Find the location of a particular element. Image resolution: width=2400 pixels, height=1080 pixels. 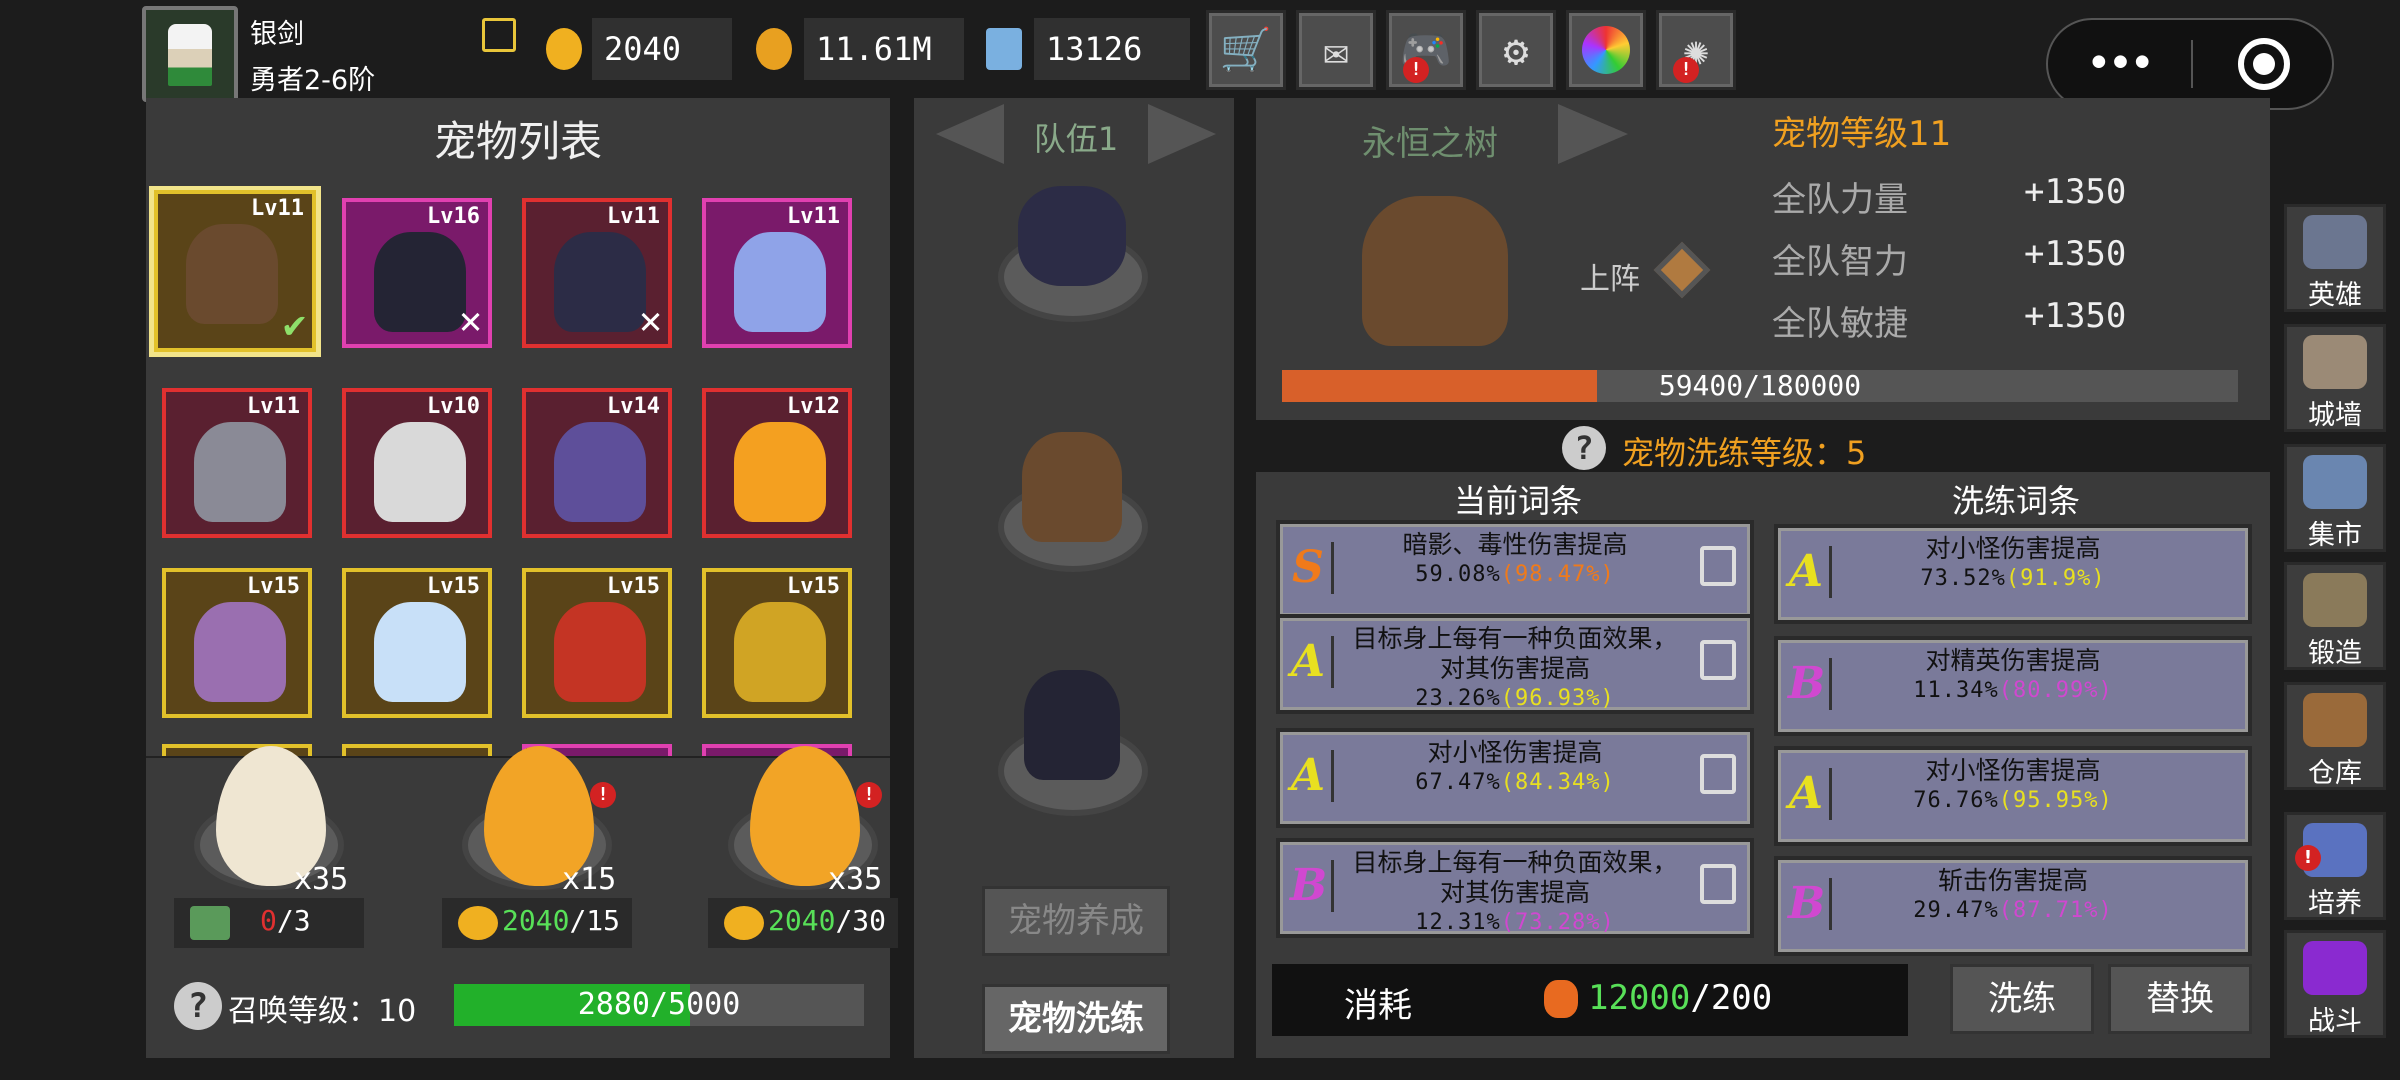

affix-row: B 斩击伤害提高 29.47%(87.71%) is located at coordinates (2013, 906).